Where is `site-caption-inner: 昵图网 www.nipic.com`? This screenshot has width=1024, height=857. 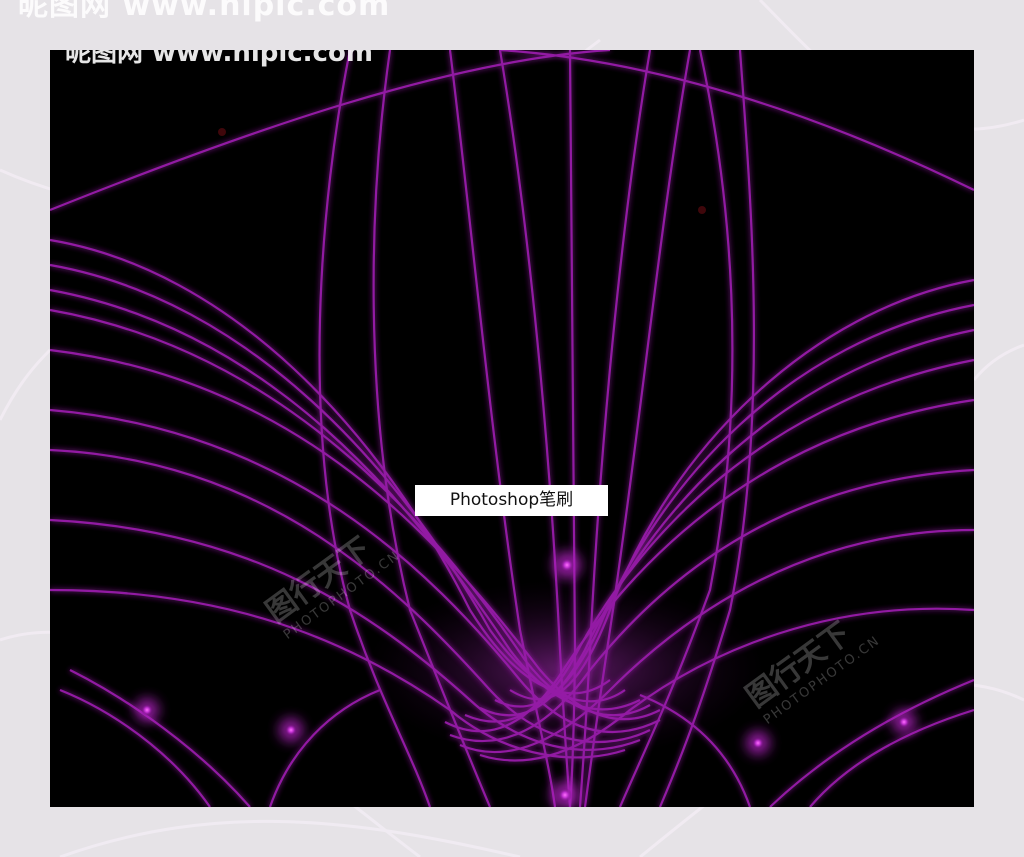
site-caption-inner: 昵图网 www.nipic.com is located at coordinates (219, 59).